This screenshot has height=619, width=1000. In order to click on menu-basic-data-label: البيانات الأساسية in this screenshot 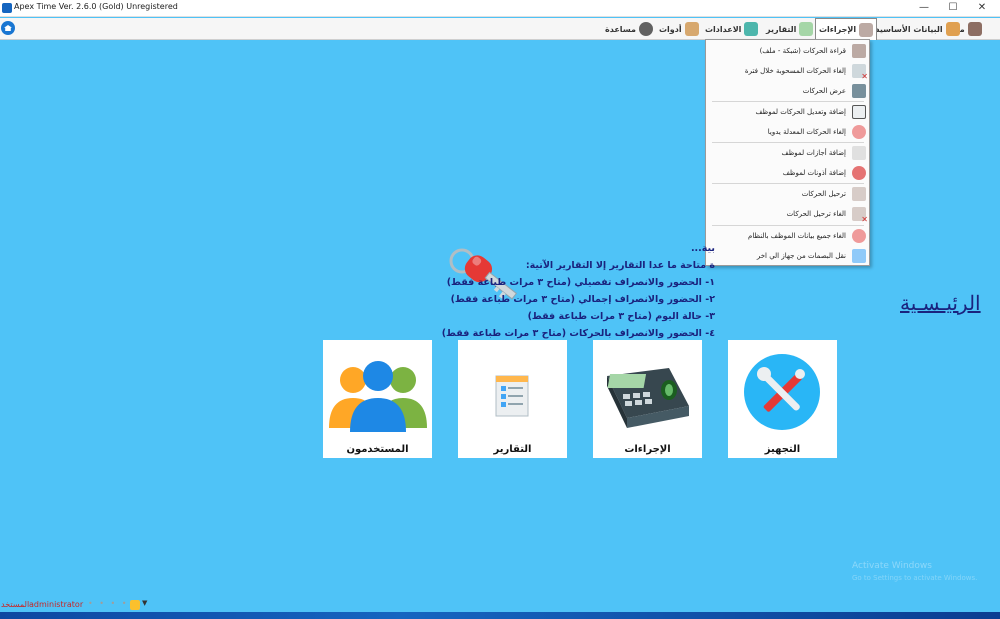, I will do `click(909, 29)`.